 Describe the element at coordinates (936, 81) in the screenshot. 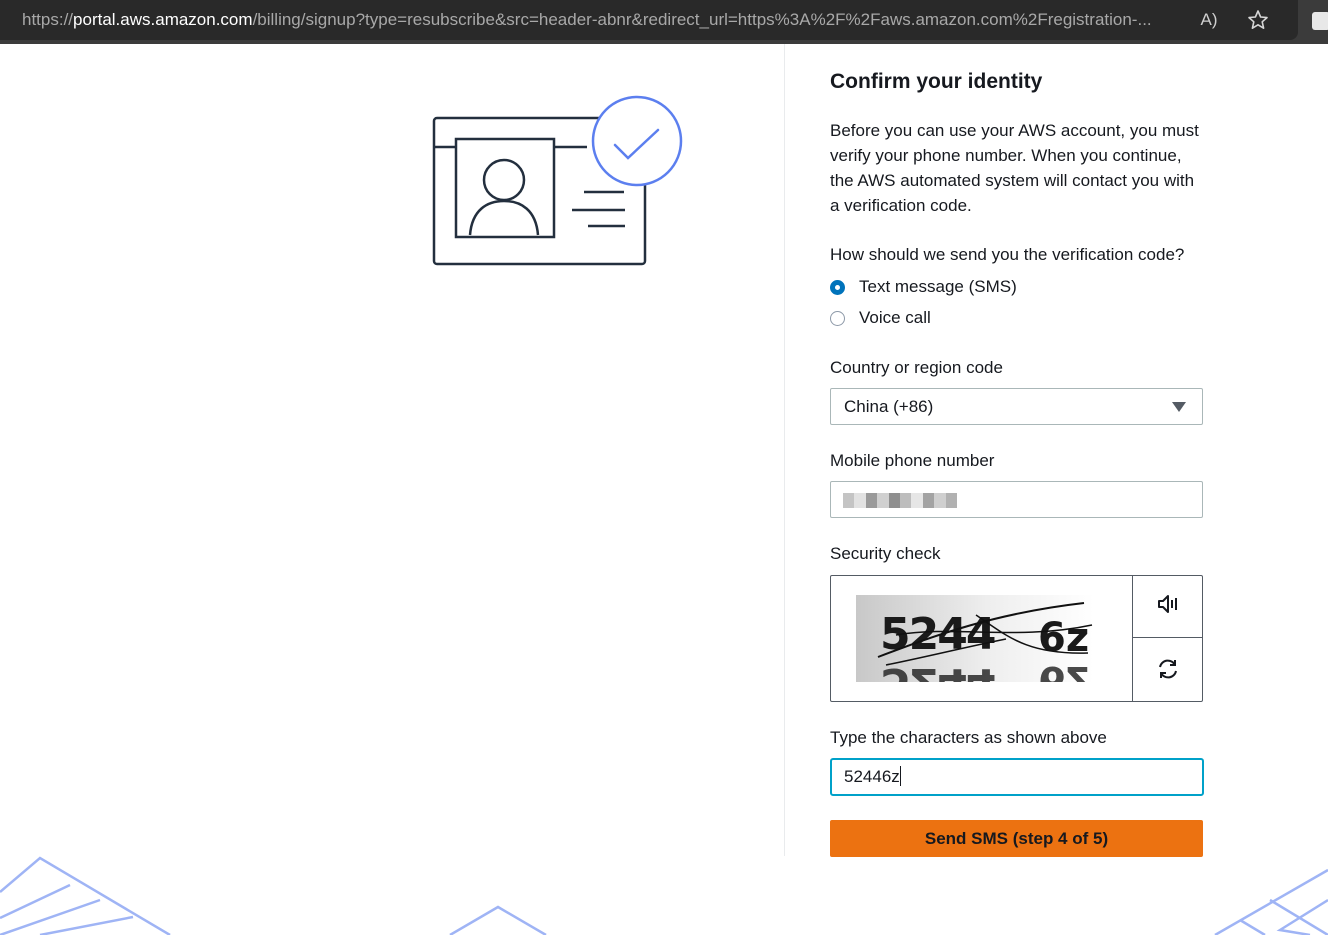

I see `page-title: Confirm your identity` at that location.